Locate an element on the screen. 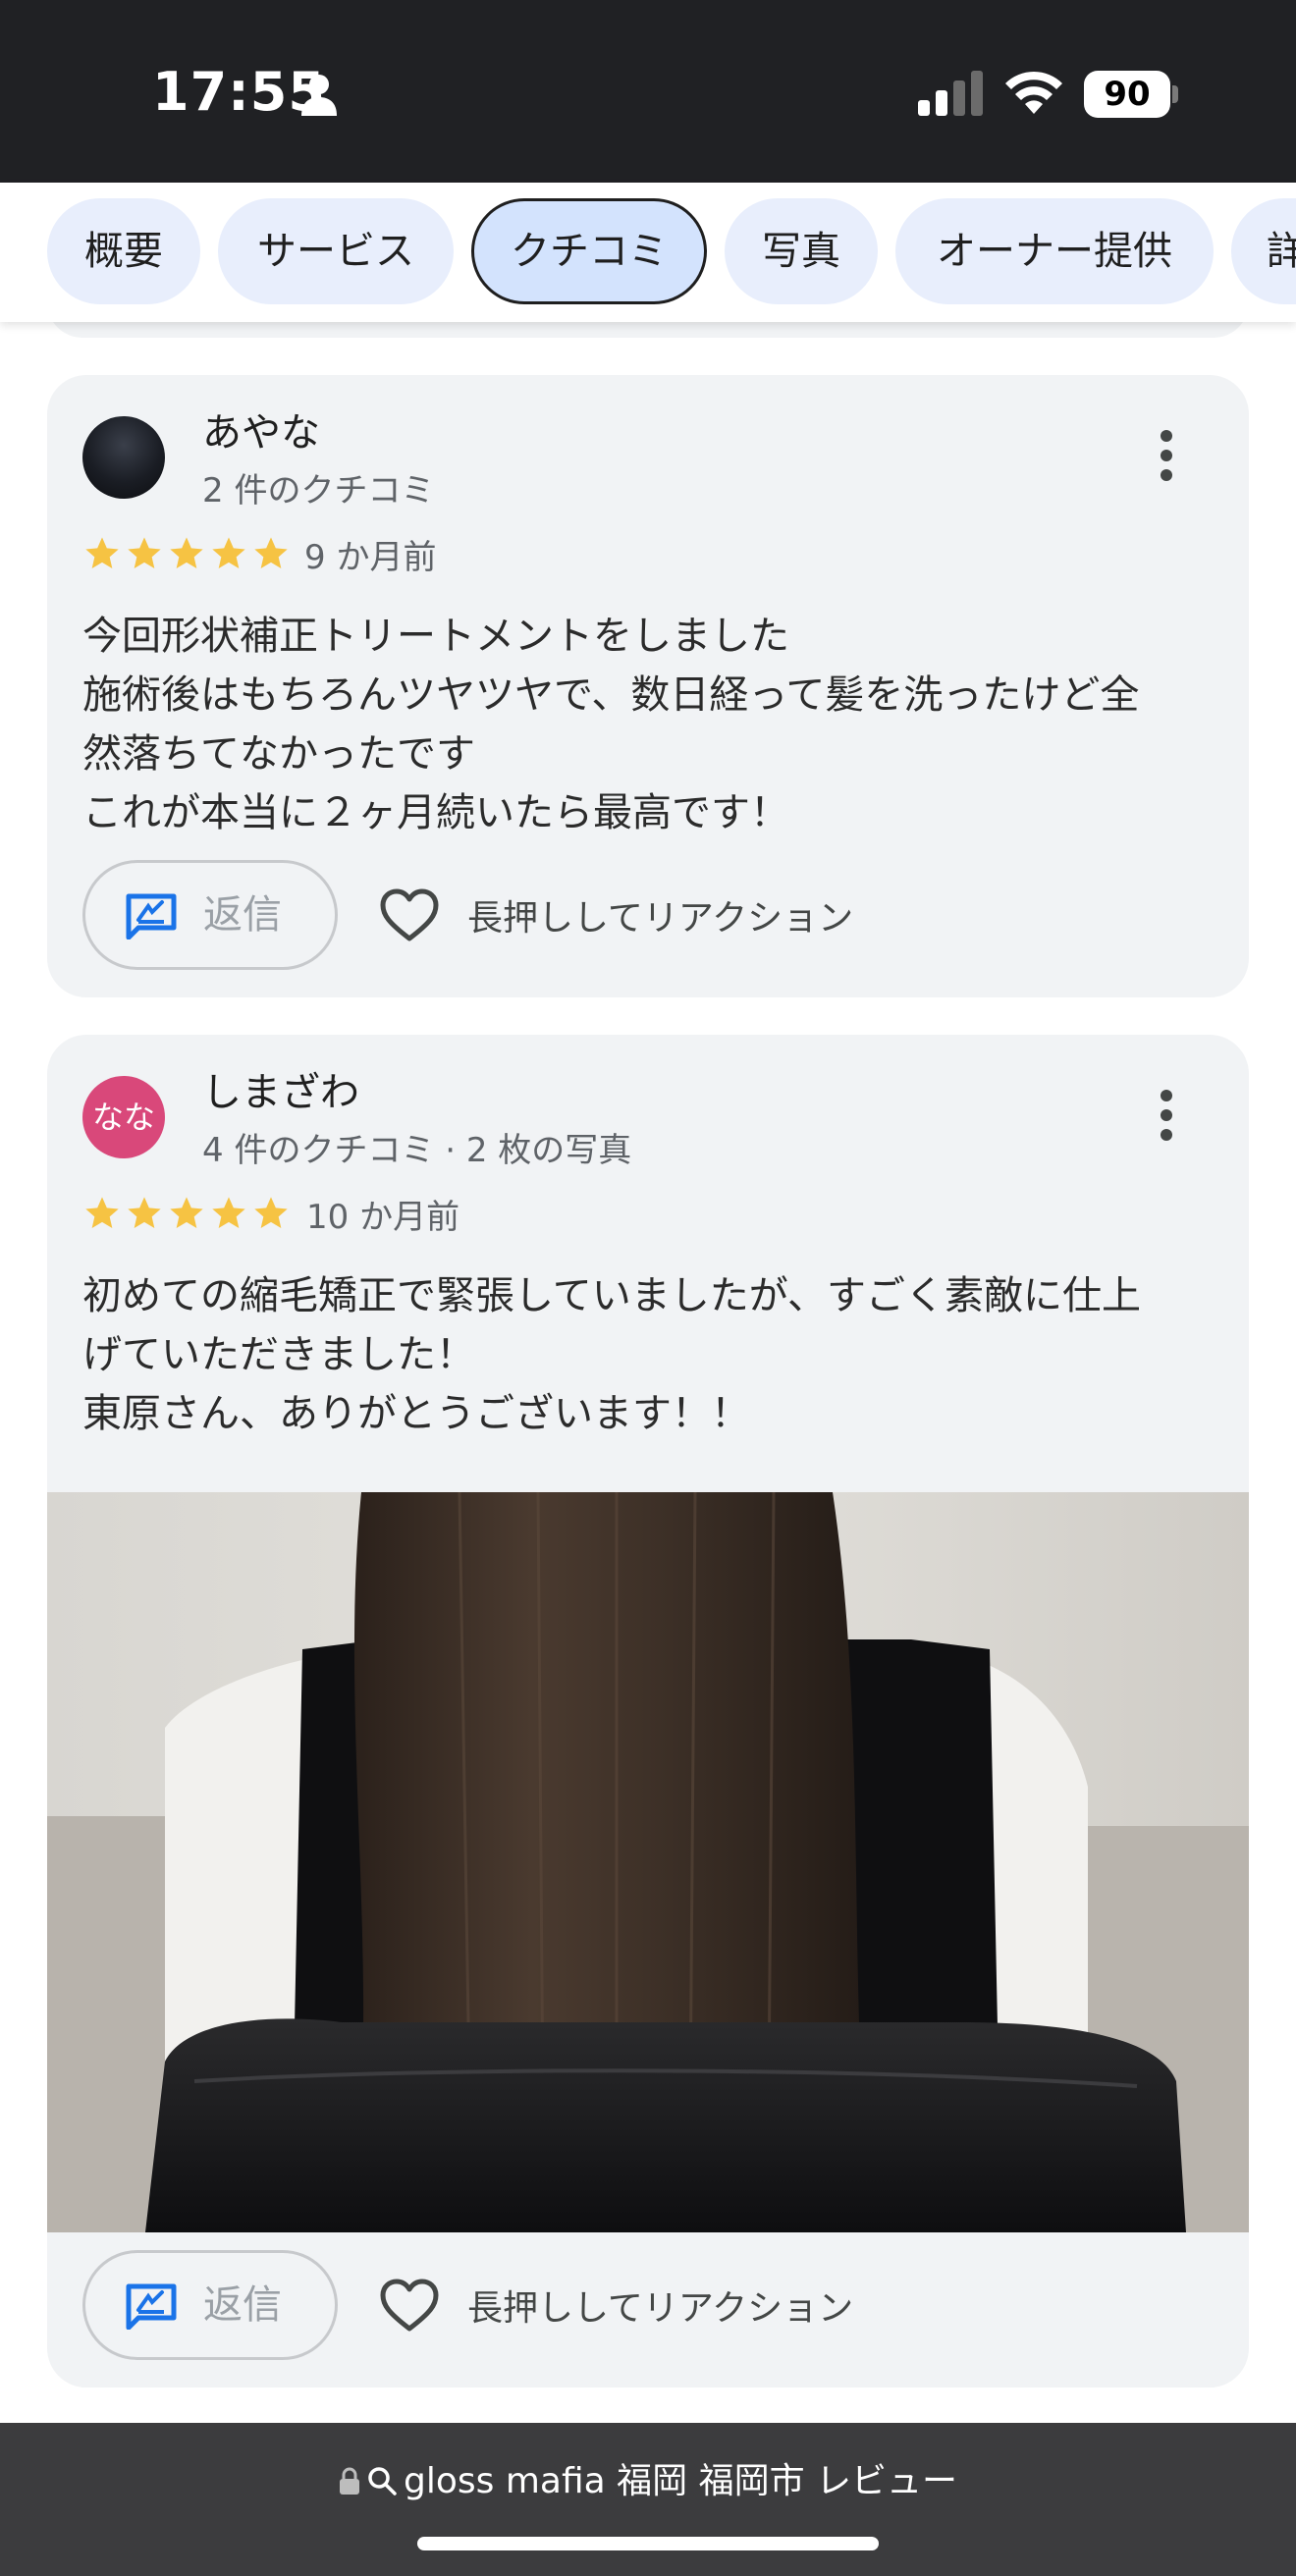 The width and height of the screenshot is (1296, 2576). tab-photos: 写真 is located at coordinates (801, 251).